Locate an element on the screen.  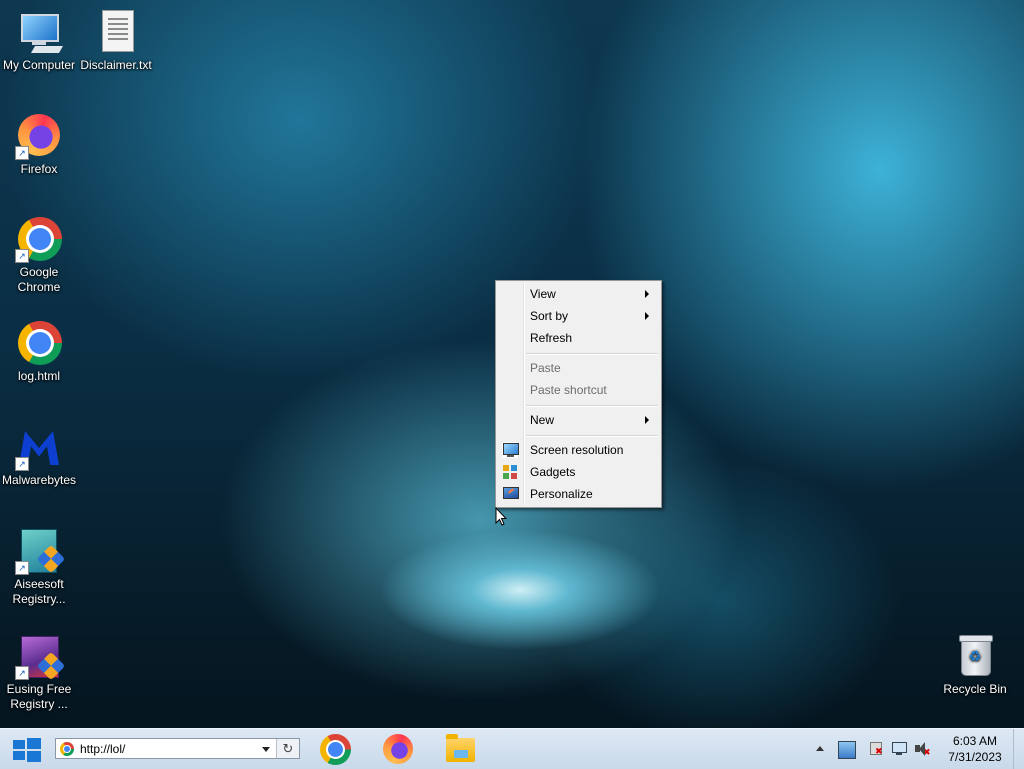
eusing-registry-icon: ↗ is located at coordinates (40, 656).